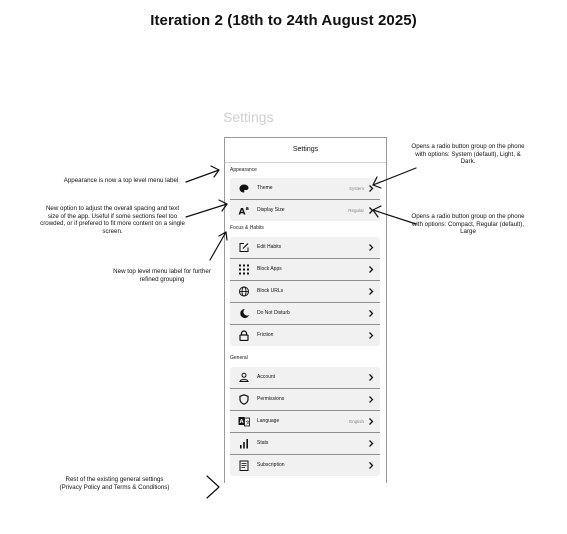 The image size is (567, 534). Describe the element at coordinates (206, 208) in the screenshot. I see `arrow-display-size` at that location.